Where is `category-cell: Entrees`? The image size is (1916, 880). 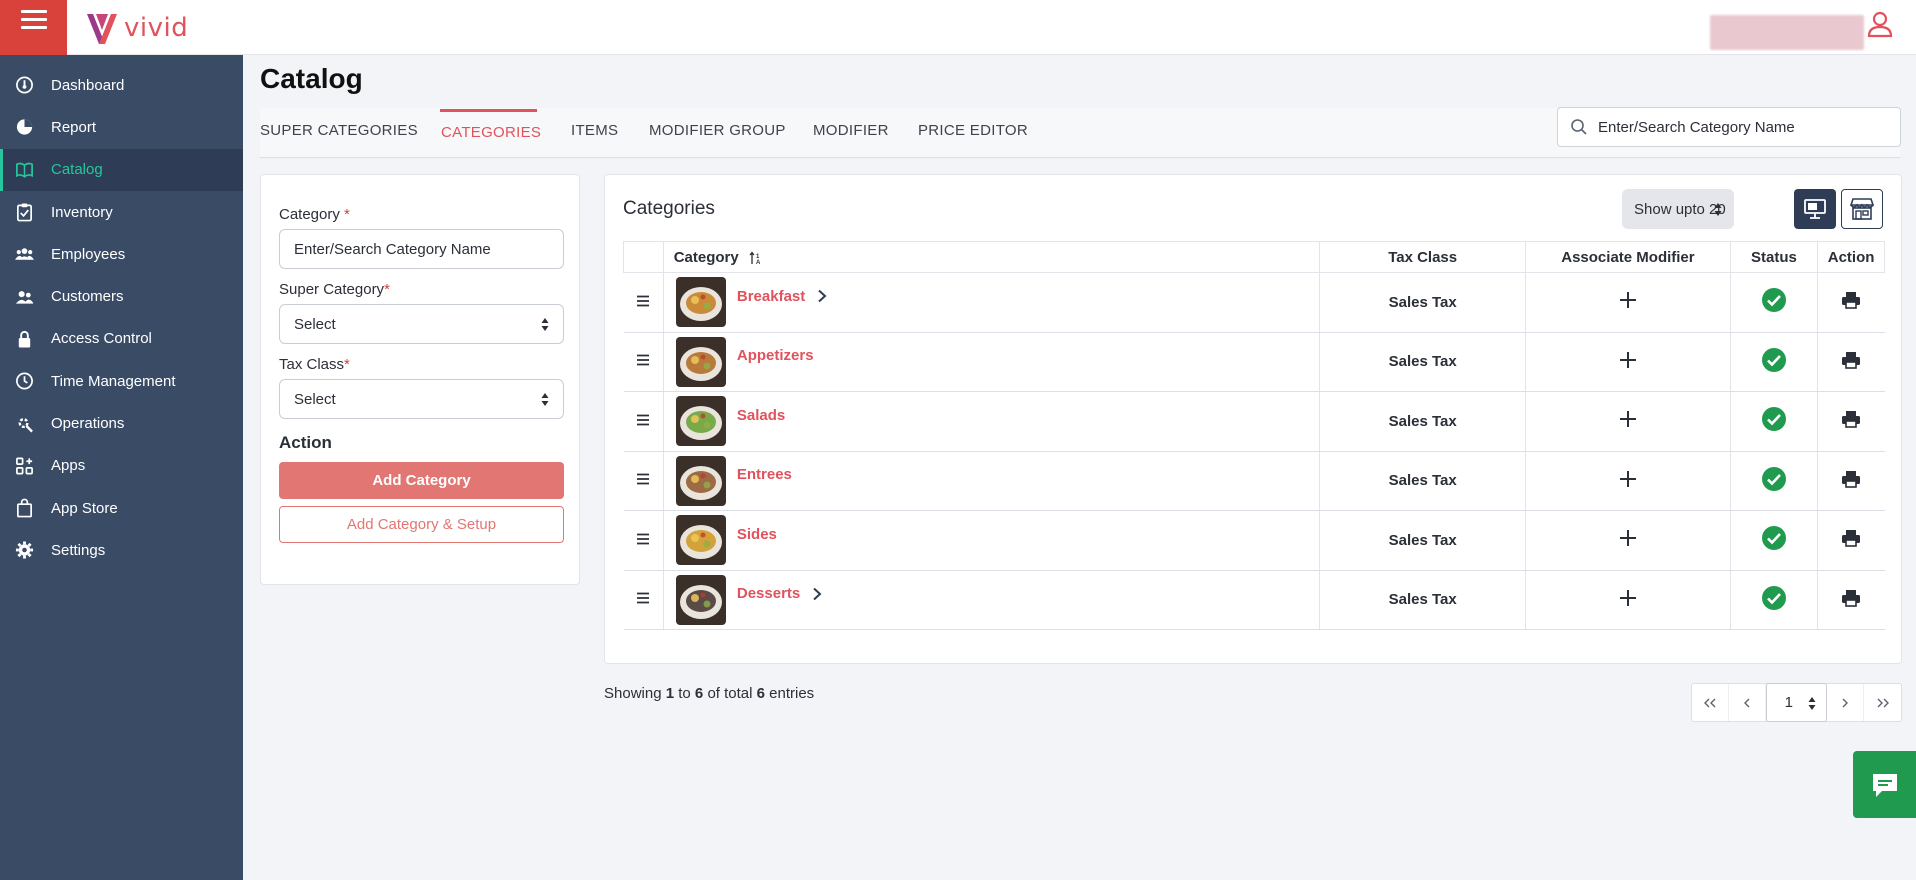
category-cell: Entrees is located at coordinates (991, 481).